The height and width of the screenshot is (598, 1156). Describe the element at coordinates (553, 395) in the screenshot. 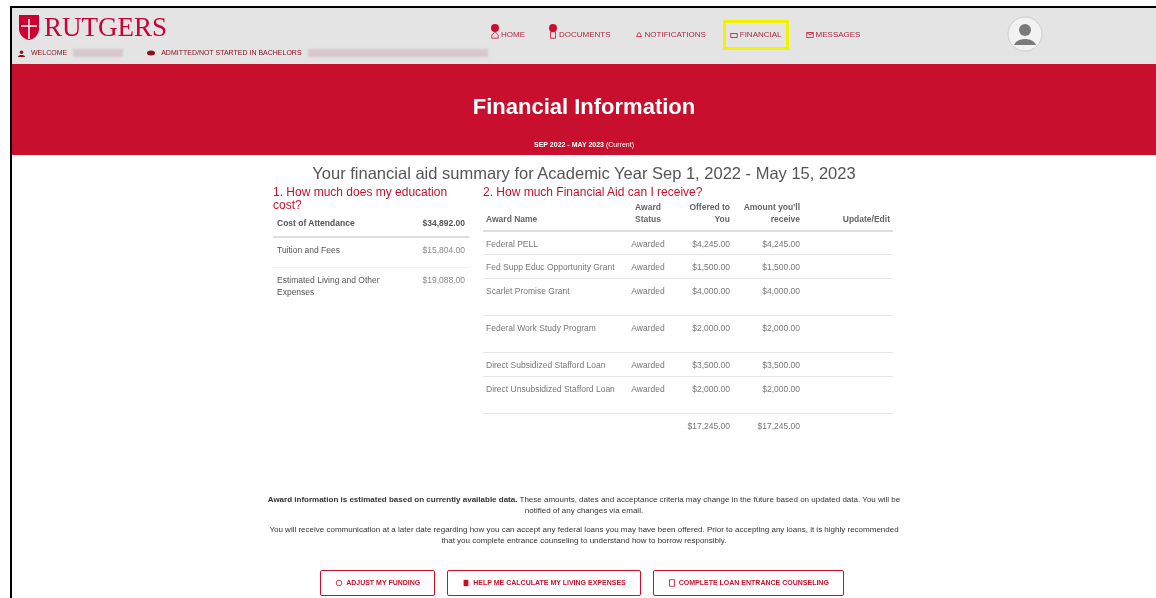

I see `table-cell: Direct Unsubsidized Stafford Loan` at that location.